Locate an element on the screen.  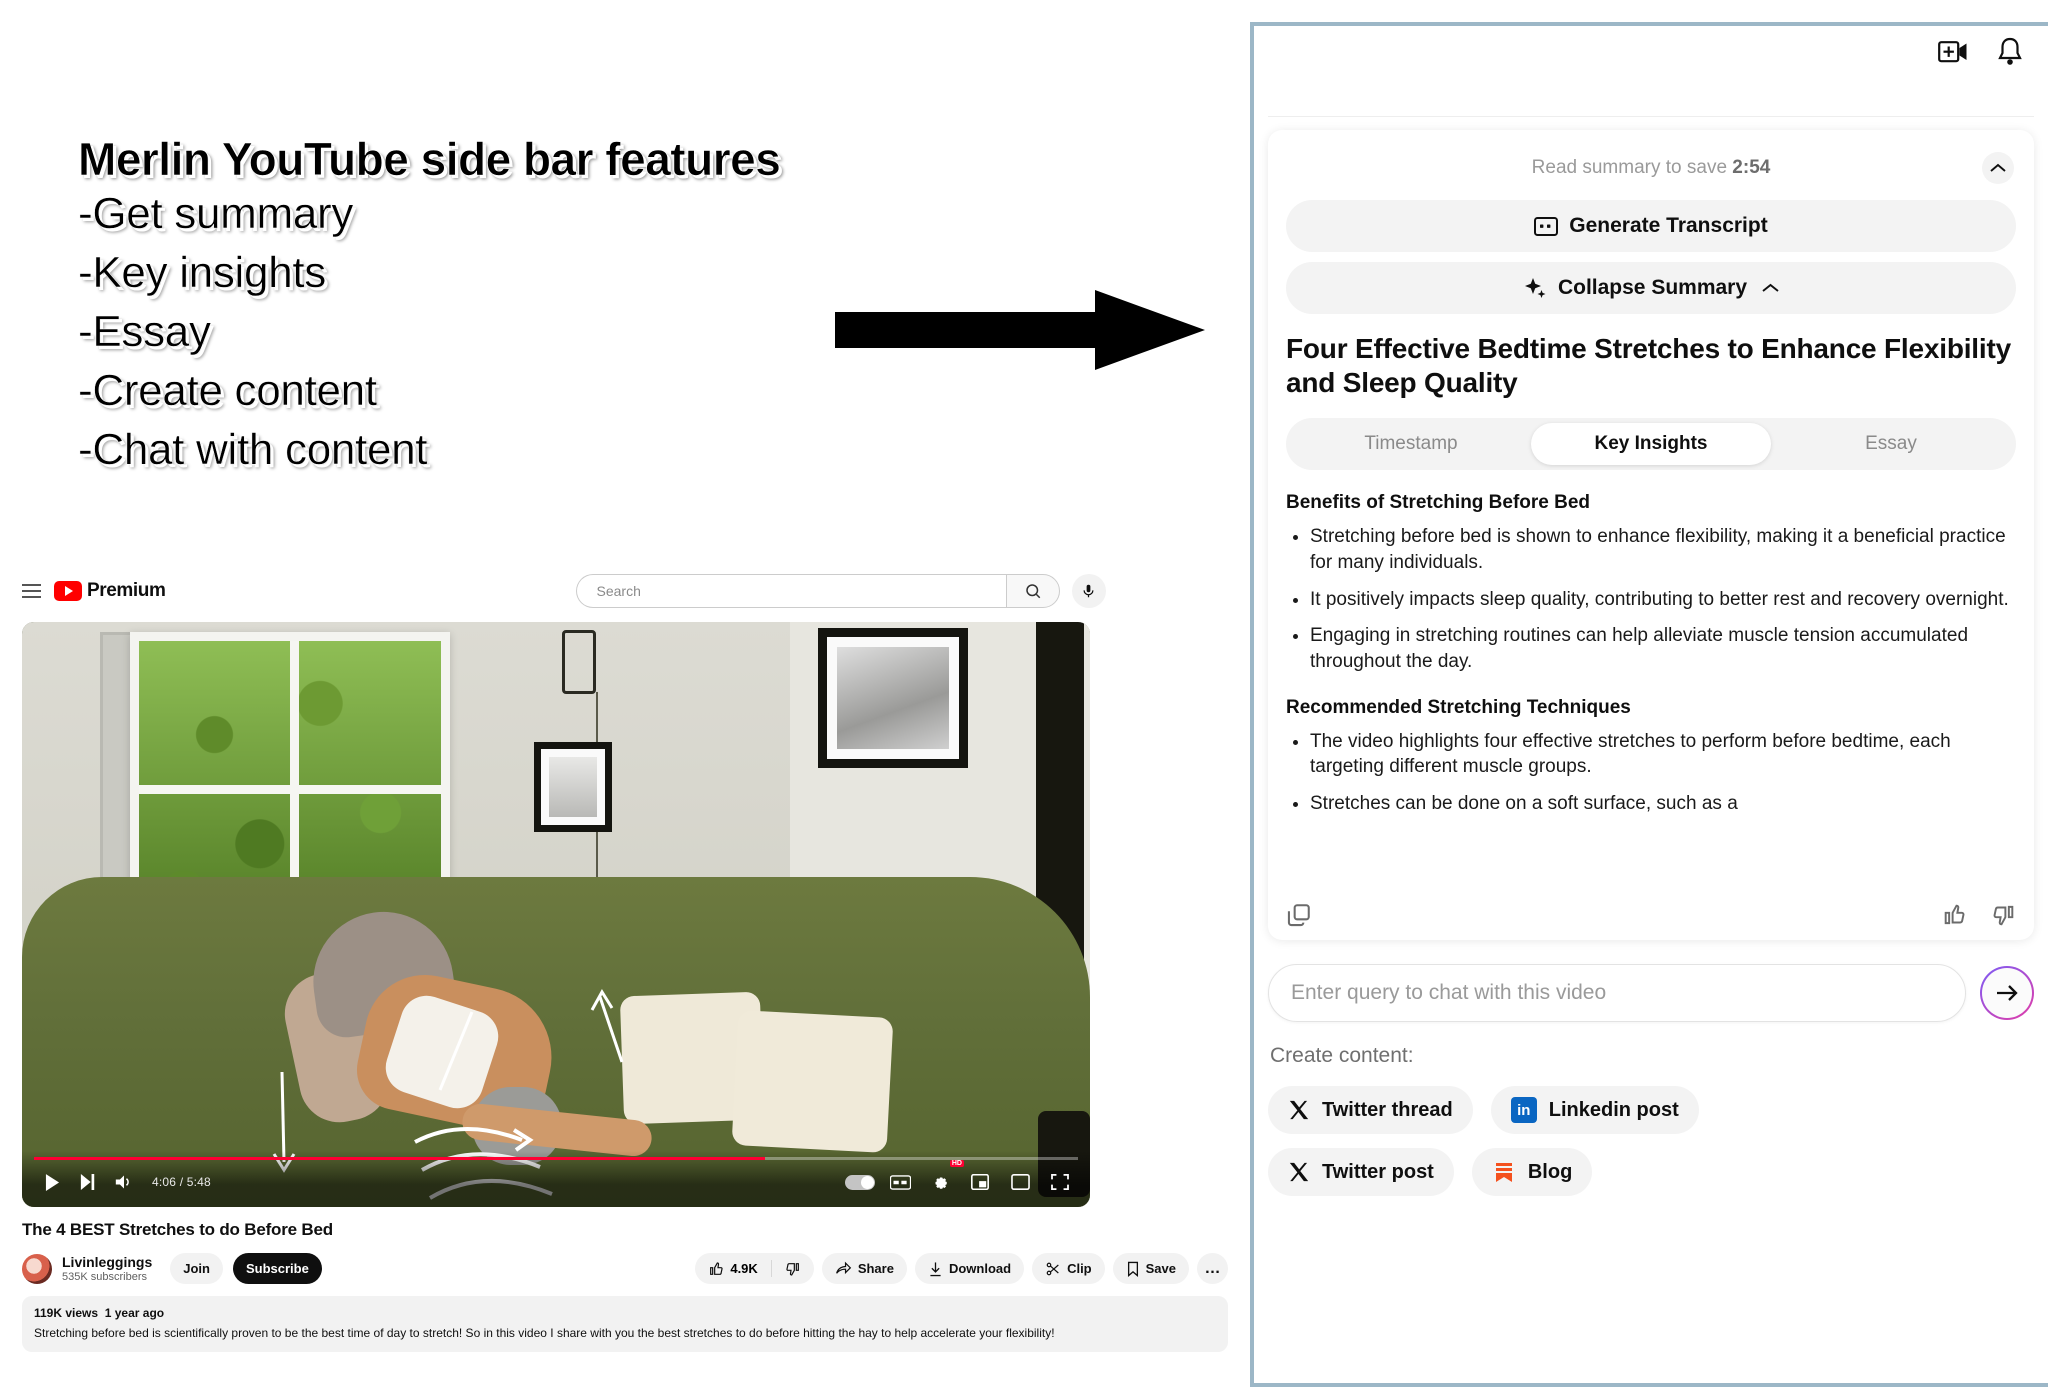
voice-search-button is located at coordinates (1088, 591).